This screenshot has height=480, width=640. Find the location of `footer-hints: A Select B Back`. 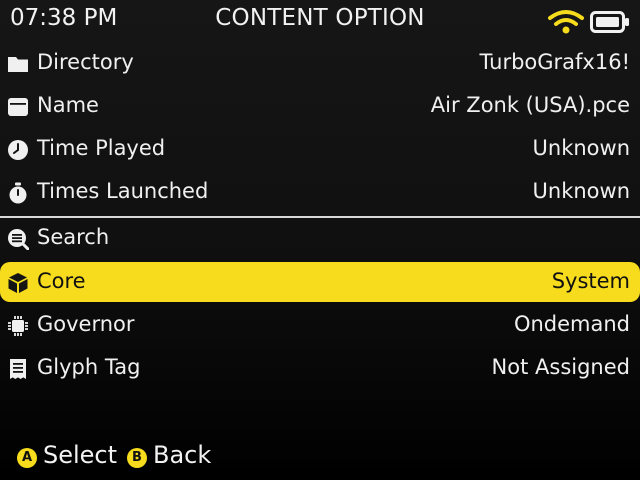

footer-hints: A Select B Back is located at coordinates (320, 458).